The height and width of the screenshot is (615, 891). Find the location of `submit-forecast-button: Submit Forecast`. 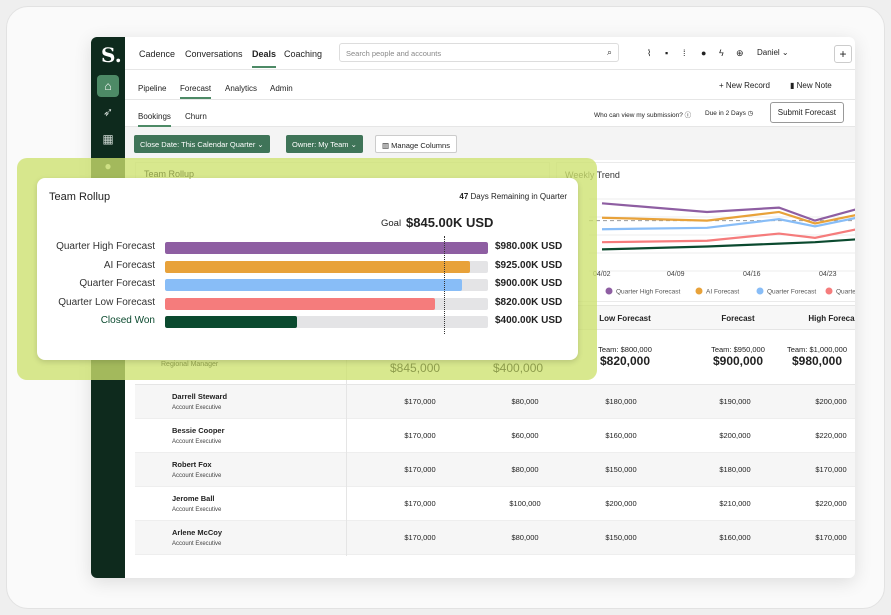

submit-forecast-button: Submit Forecast is located at coordinates (806, 112).